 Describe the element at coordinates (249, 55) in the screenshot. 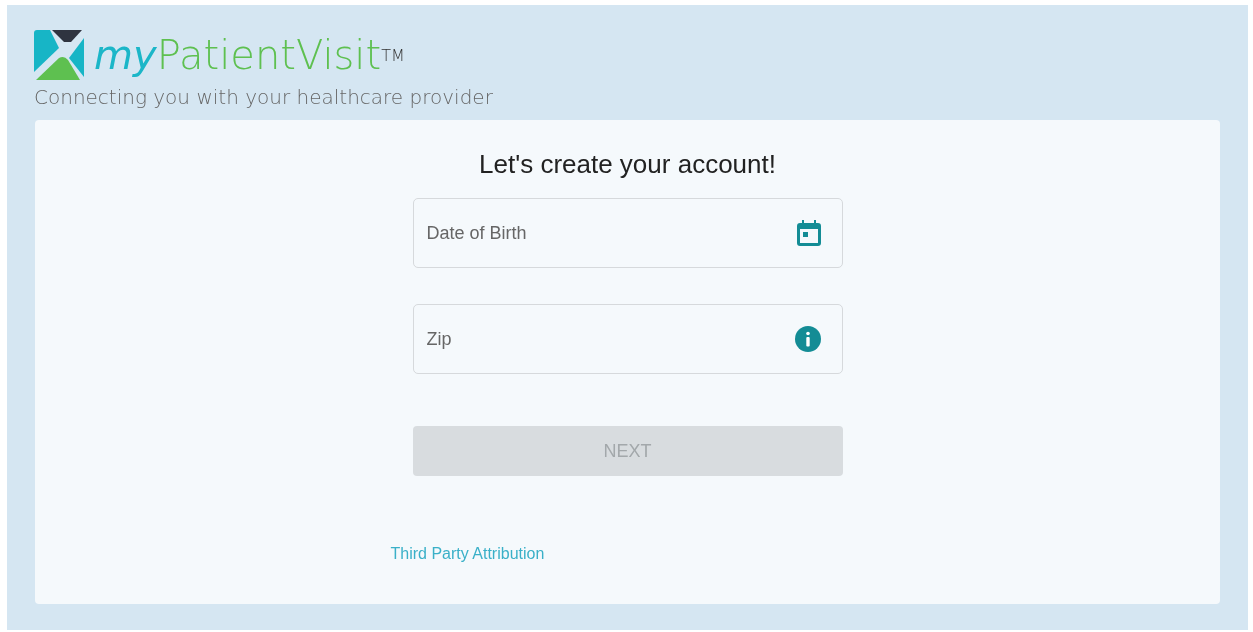

I see `logo-text: myPatientVisit$^{TM}$` at that location.